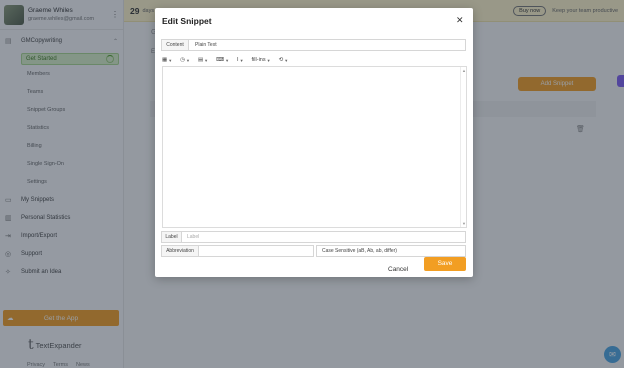 Image resolution: width=624 pixels, height=368 pixels. Describe the element at coordinates (464, 70) in the screenshot. I see `scroll-up-icon: ▲` at that location.